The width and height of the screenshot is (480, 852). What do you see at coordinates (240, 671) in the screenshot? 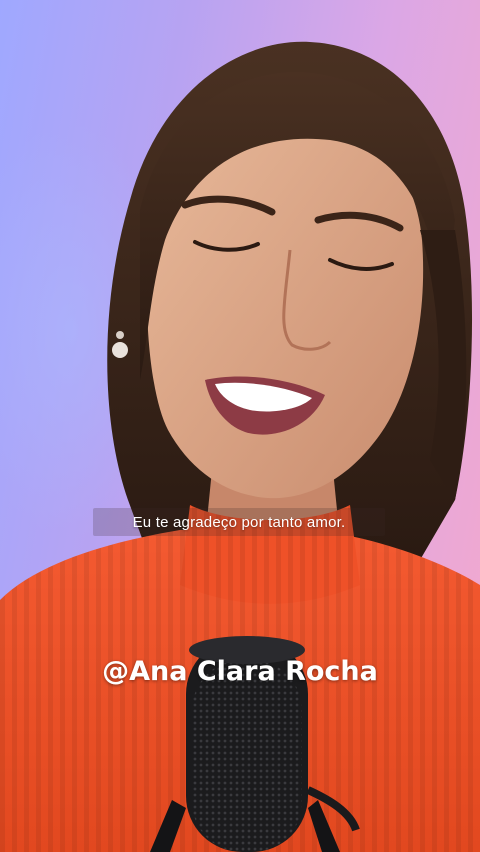
I see `creator-handle: @Ana Clara Rocha` at bounding box center [240, 671].